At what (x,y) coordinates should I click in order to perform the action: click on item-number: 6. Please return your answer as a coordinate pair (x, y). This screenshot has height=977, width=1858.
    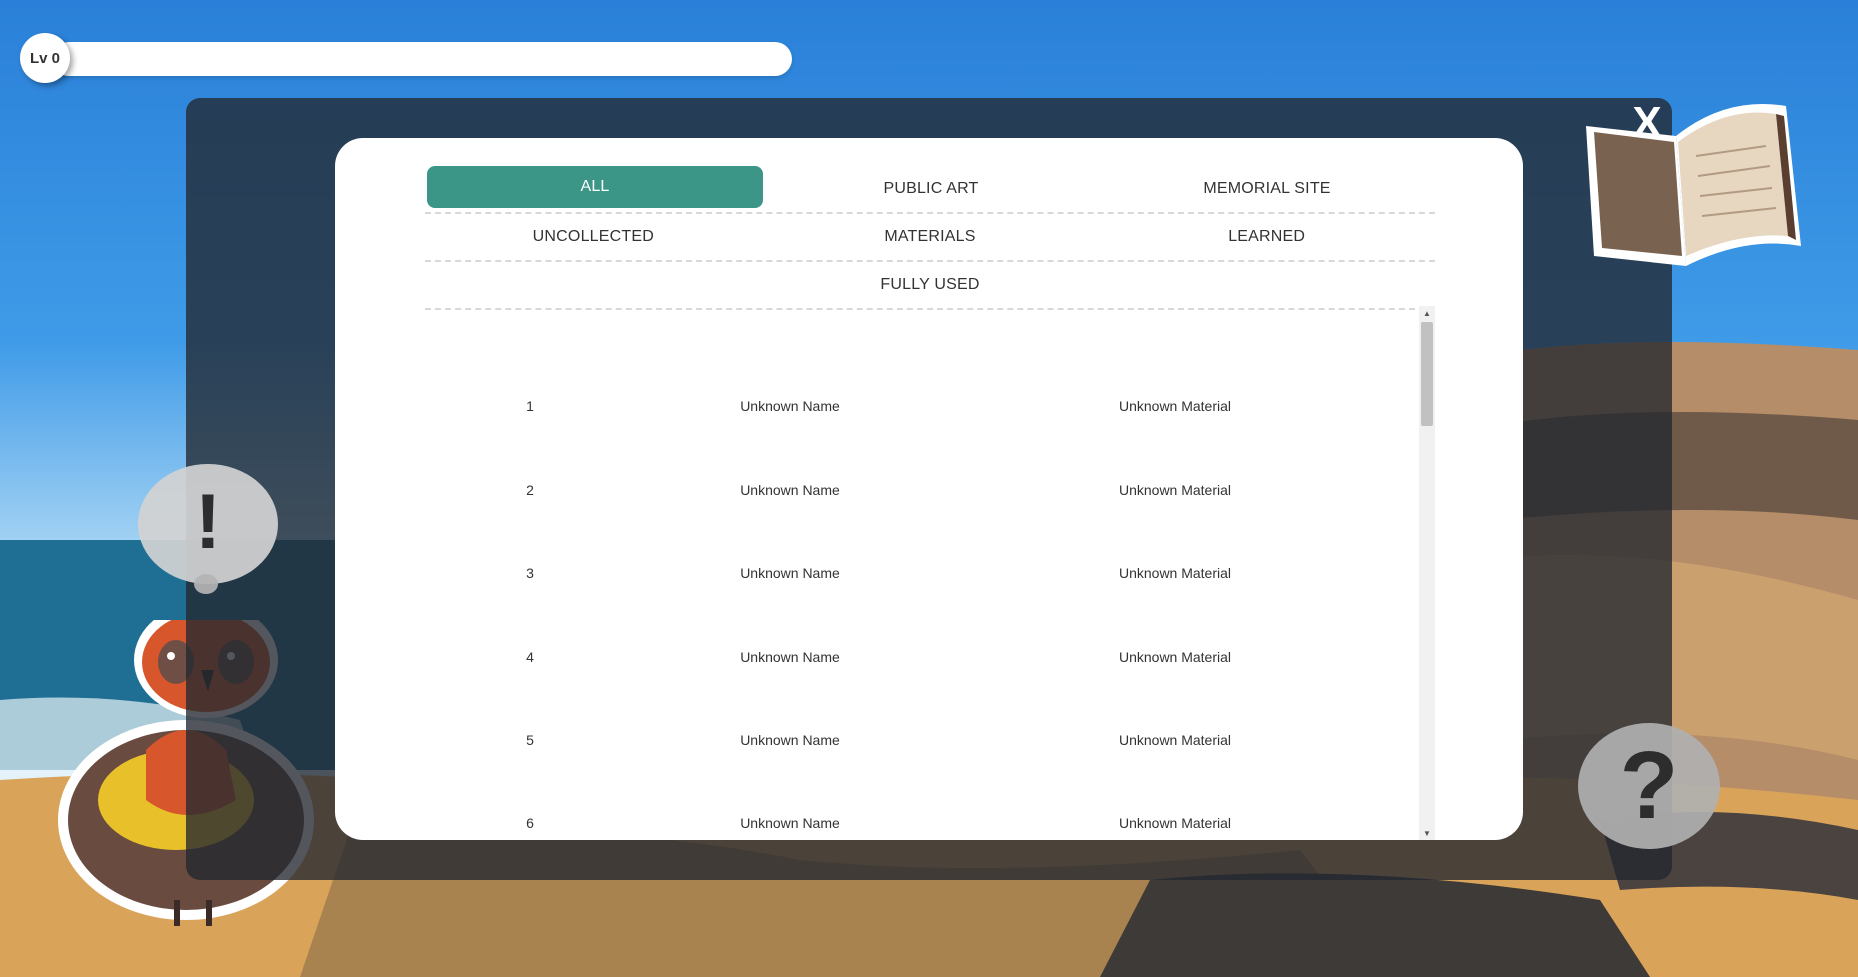
    Looking at the image, I should click on (530, 823).